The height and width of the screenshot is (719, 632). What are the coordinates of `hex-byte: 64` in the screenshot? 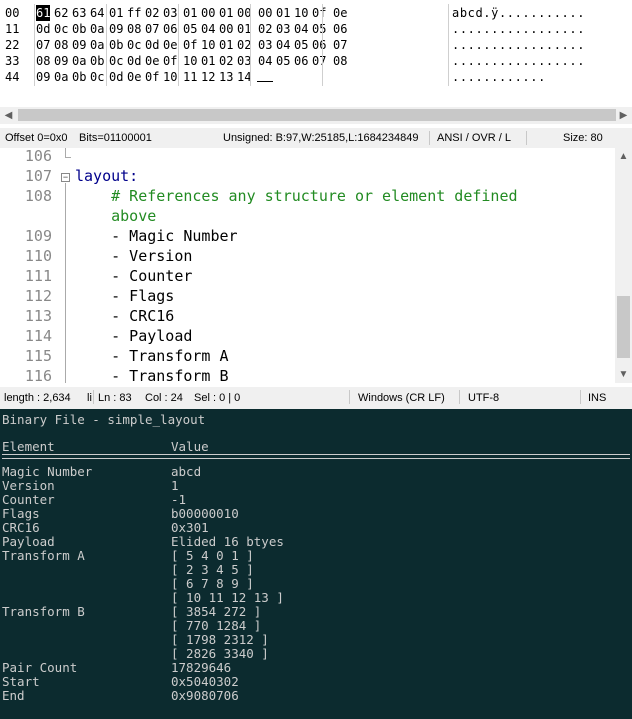 It's located at (97, 13).